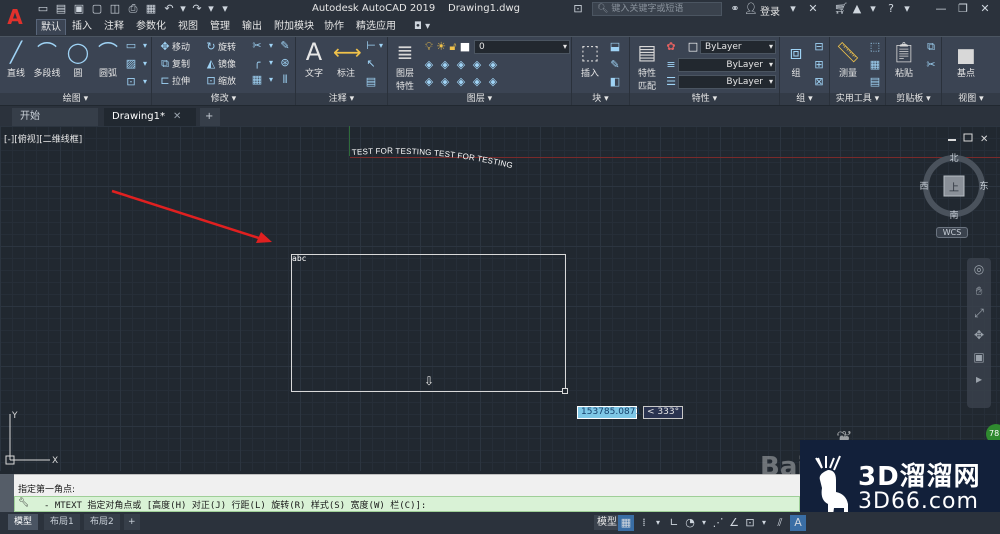 The height and width of the screenshot is (534, 1000). What do you see at coordinates (461, 65) in the screenshot?
I see `layer-tool-icon-3: ◈` at bounding box center [461, 65].